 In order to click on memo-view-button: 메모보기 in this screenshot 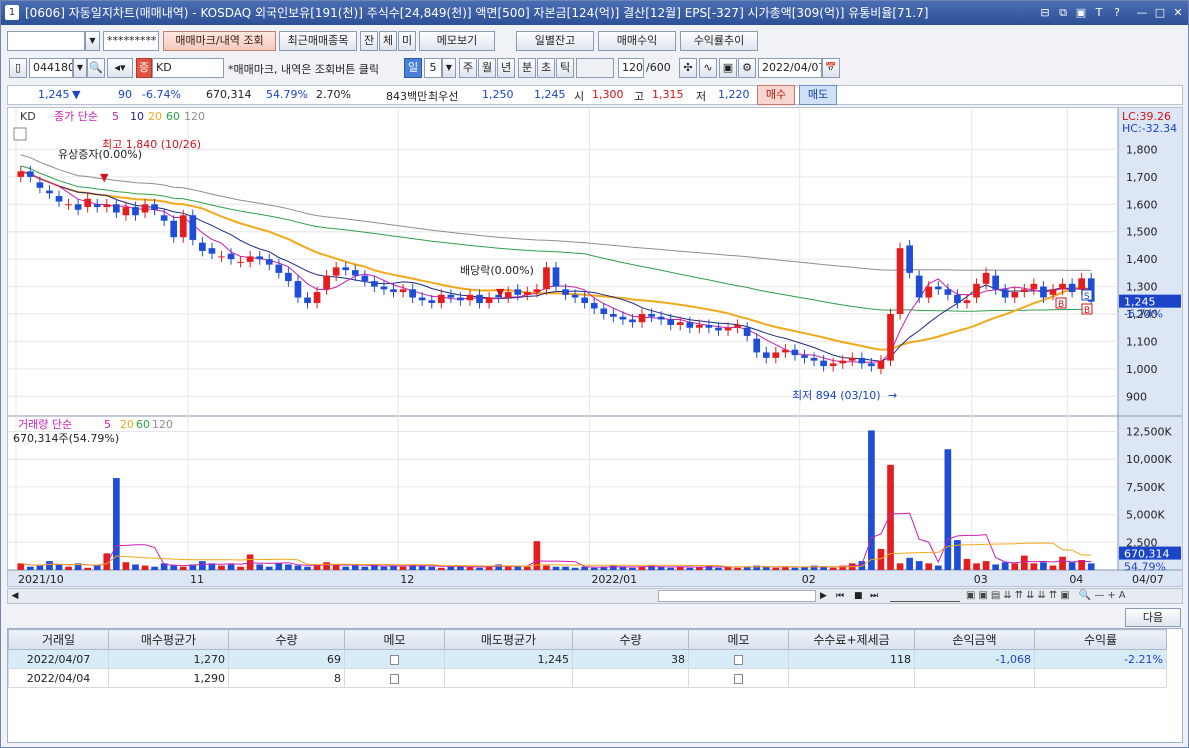, I will do `click(457, 41)`.